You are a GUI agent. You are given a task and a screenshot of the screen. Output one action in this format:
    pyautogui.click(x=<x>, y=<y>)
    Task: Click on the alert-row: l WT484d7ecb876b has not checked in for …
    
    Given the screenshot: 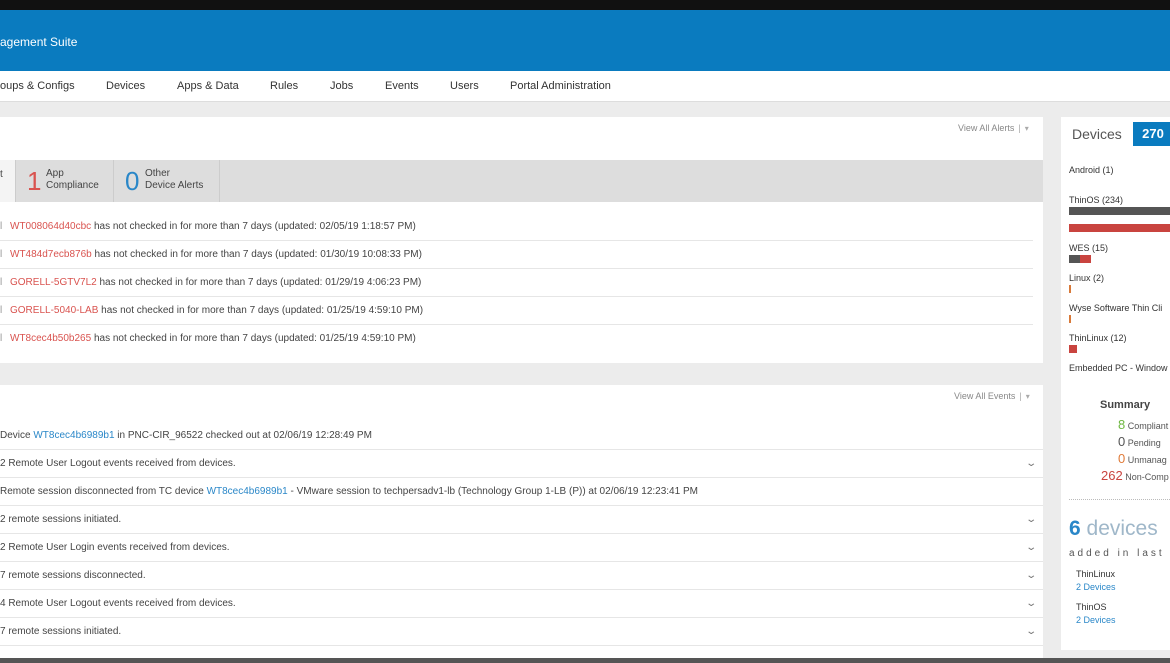 What is the action you would take?
    pyautogui.click(x=516, y=255)
    